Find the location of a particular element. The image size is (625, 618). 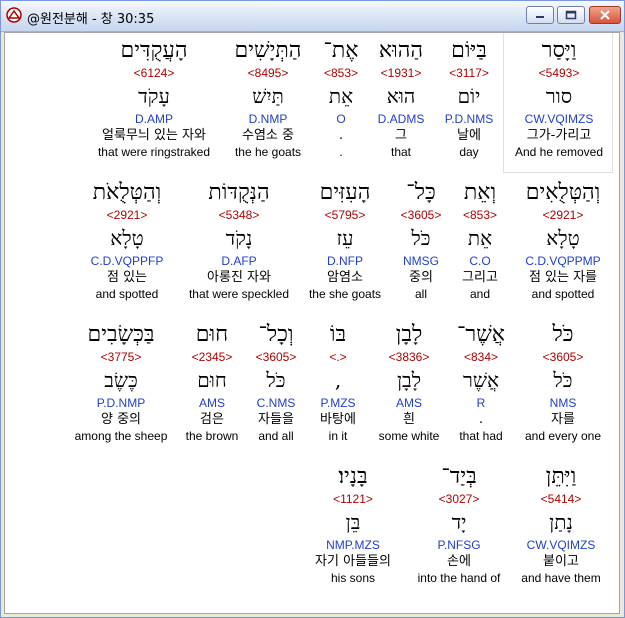

word-cell: כֹּל <3605> כֹּל NMS 자를 and every one is located at coordinates (563, 382).